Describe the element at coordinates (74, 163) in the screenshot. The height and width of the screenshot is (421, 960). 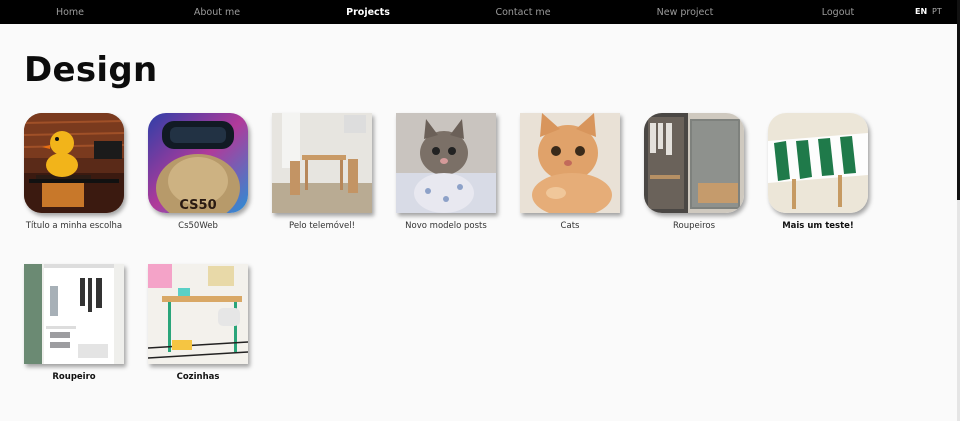
I see `duck-desk-icon` at that location.